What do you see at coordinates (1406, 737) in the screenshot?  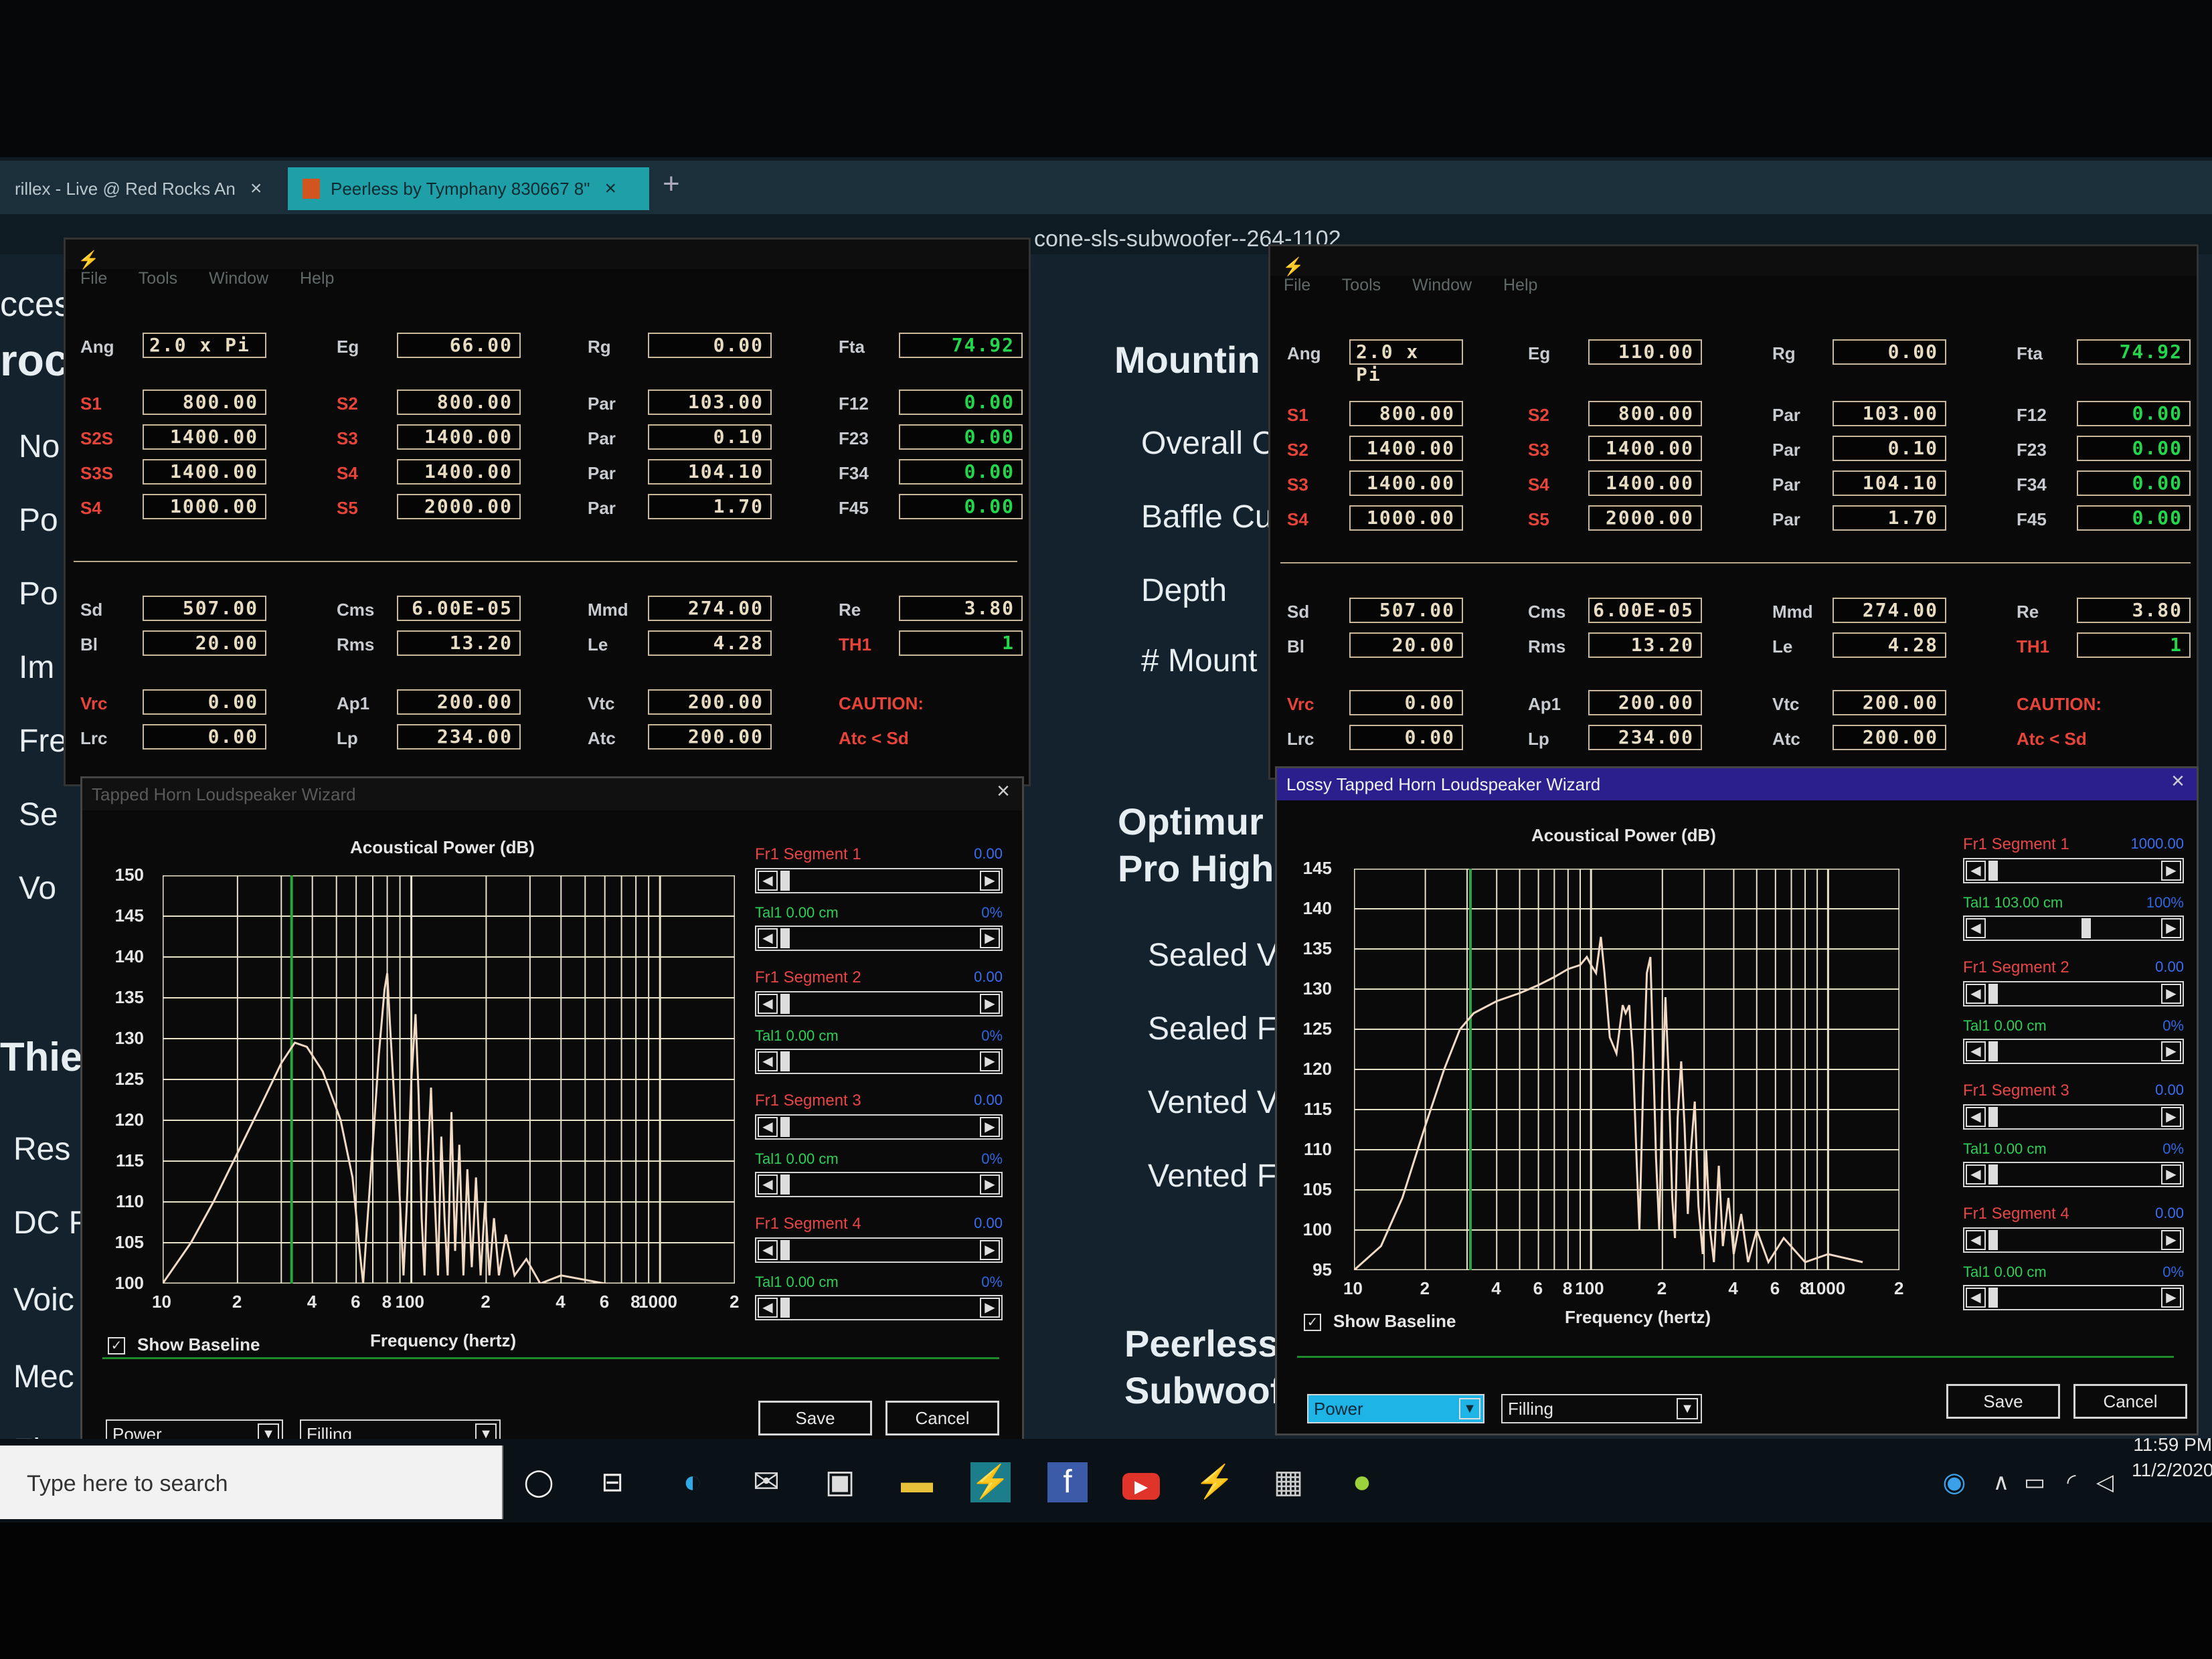 I see `param-field-lrc: 0.00` at bounding box center [1406, 737].